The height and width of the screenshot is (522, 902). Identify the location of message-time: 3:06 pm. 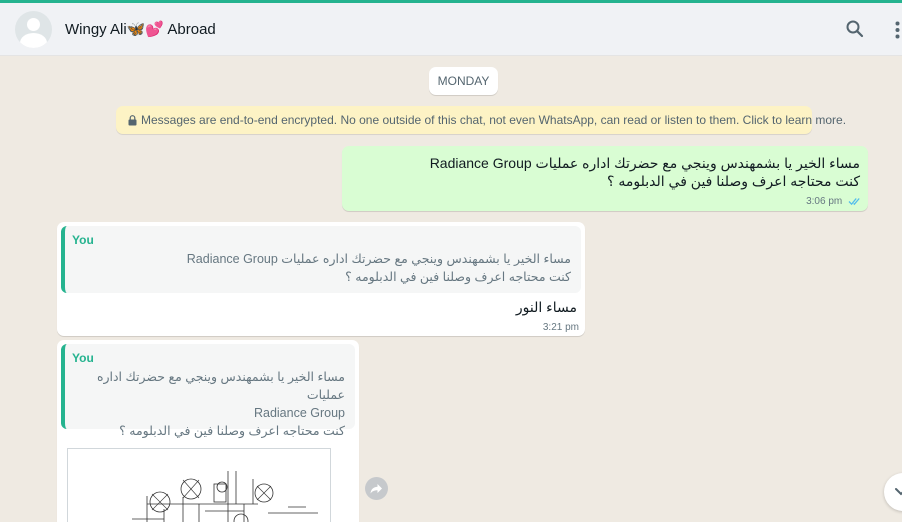
(824, 201).